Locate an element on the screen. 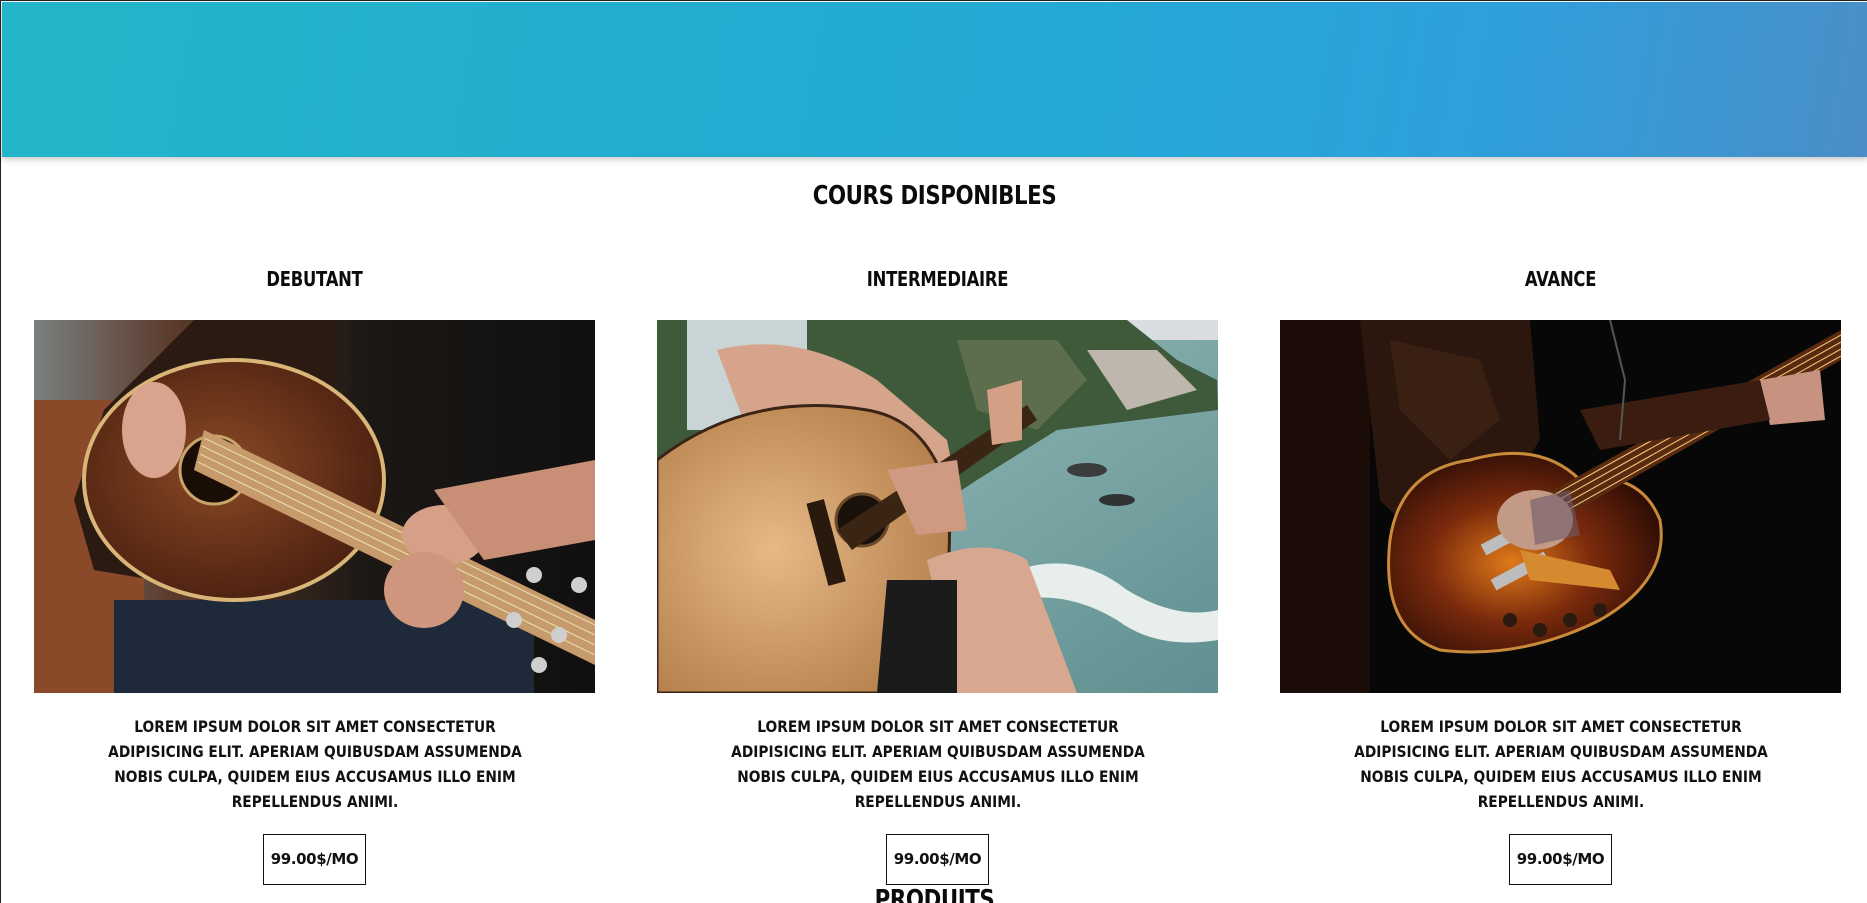  course-card-title: AVANCE is located at coordinates (1560, 279).